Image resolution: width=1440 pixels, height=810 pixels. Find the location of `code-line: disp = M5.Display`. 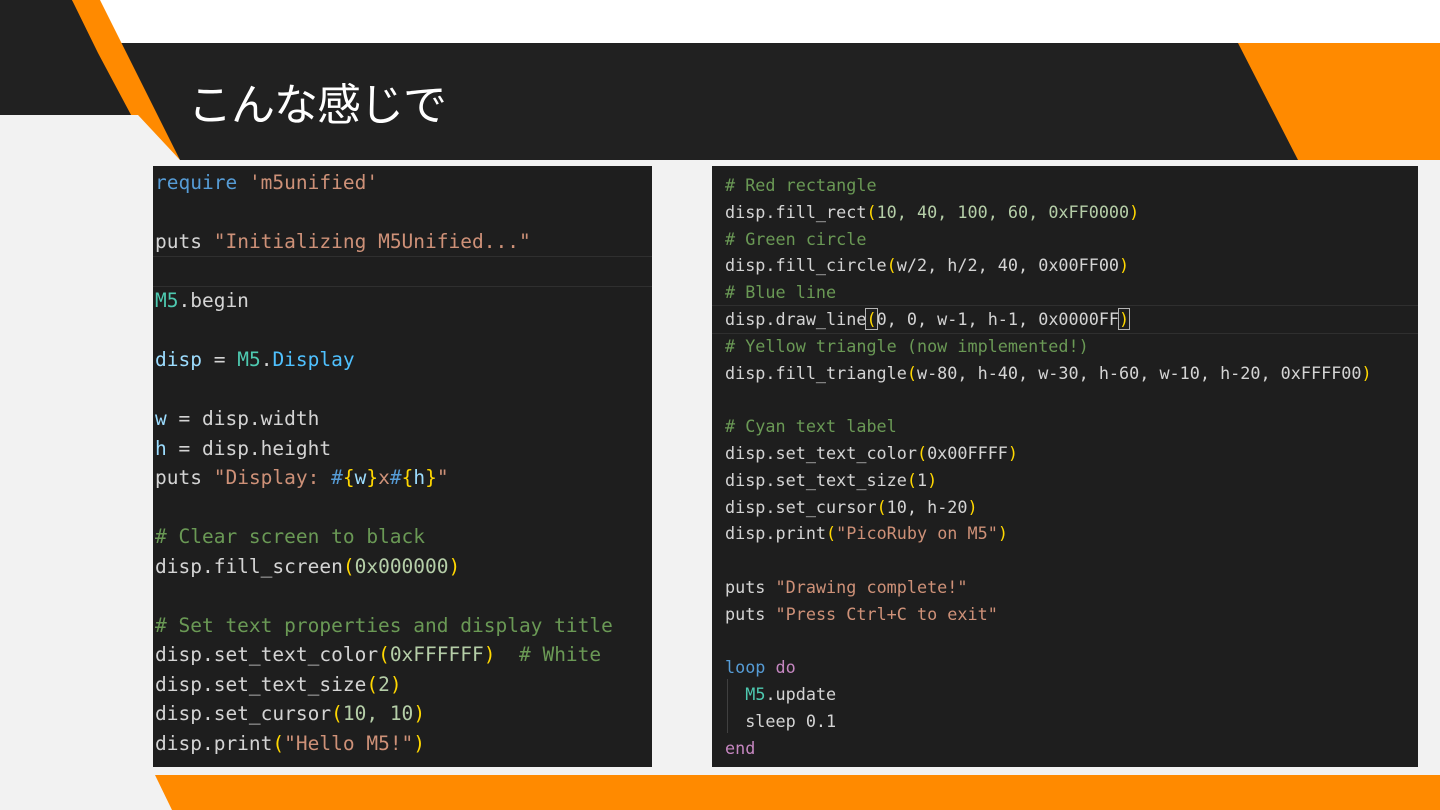

code-line: disp = M5.Display is located at coordinates (403, 360).